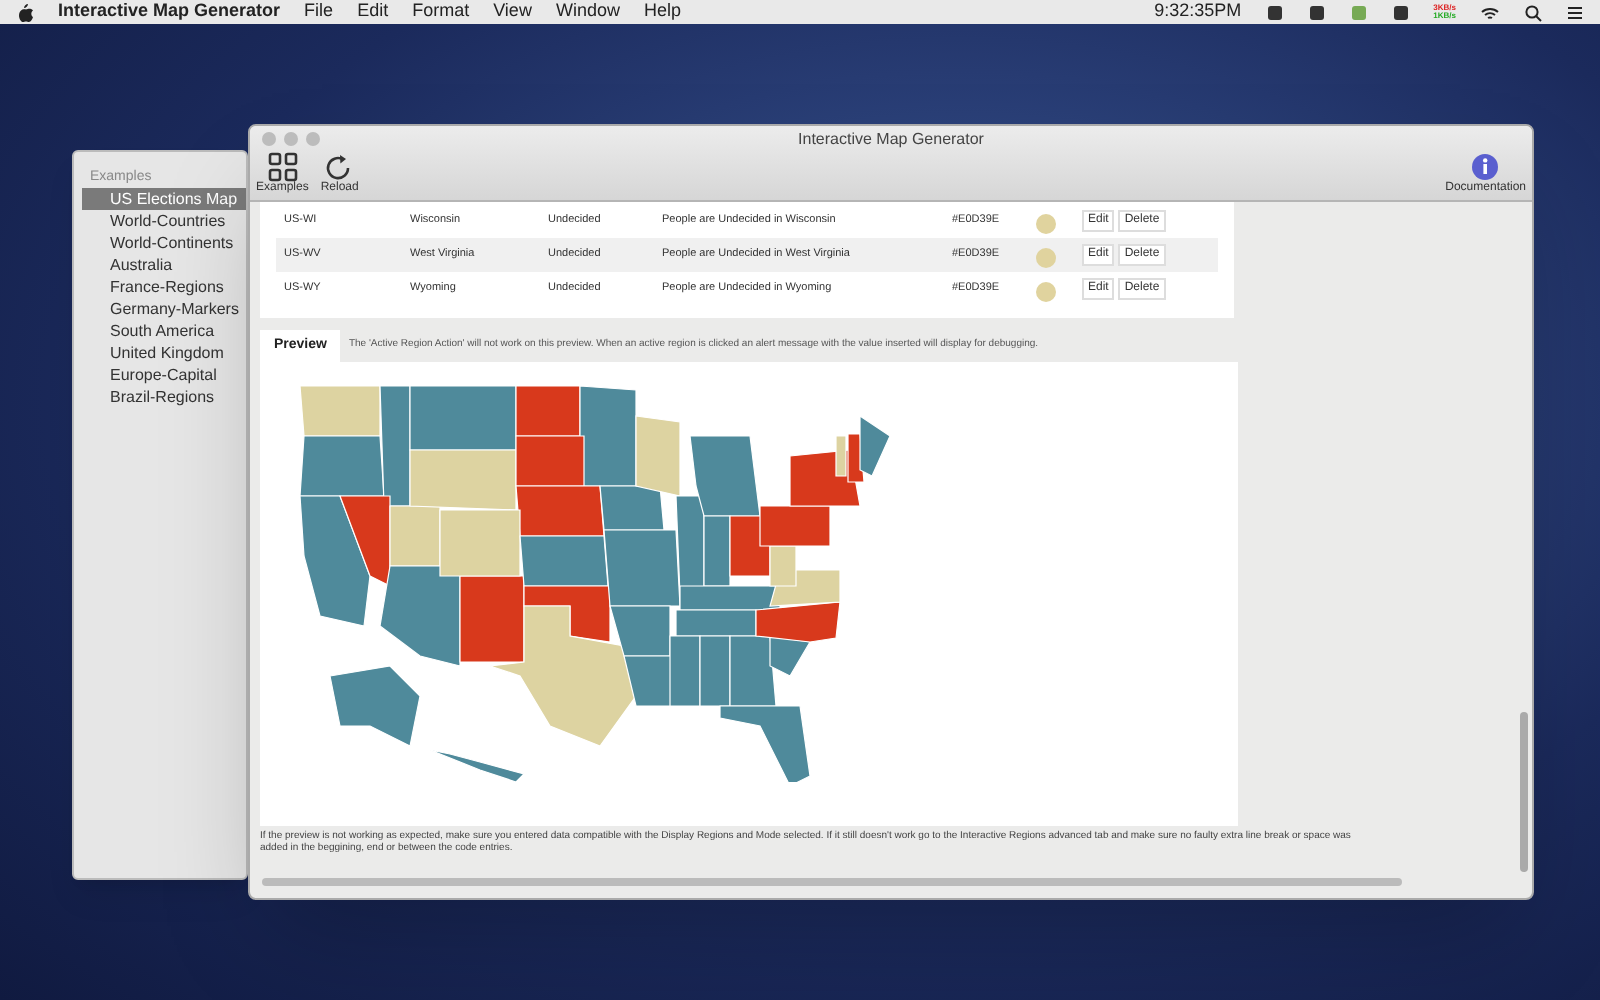 This screenshot has height=1000, width=1600. What do you see at coordinates (164, 221) in the screenshot?
I see `sidebar-item: World-Countries` at bounding box center [164, 221].